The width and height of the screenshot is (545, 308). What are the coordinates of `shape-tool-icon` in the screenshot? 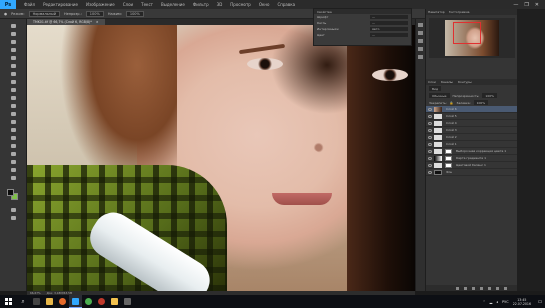 It's located at (13, 161).